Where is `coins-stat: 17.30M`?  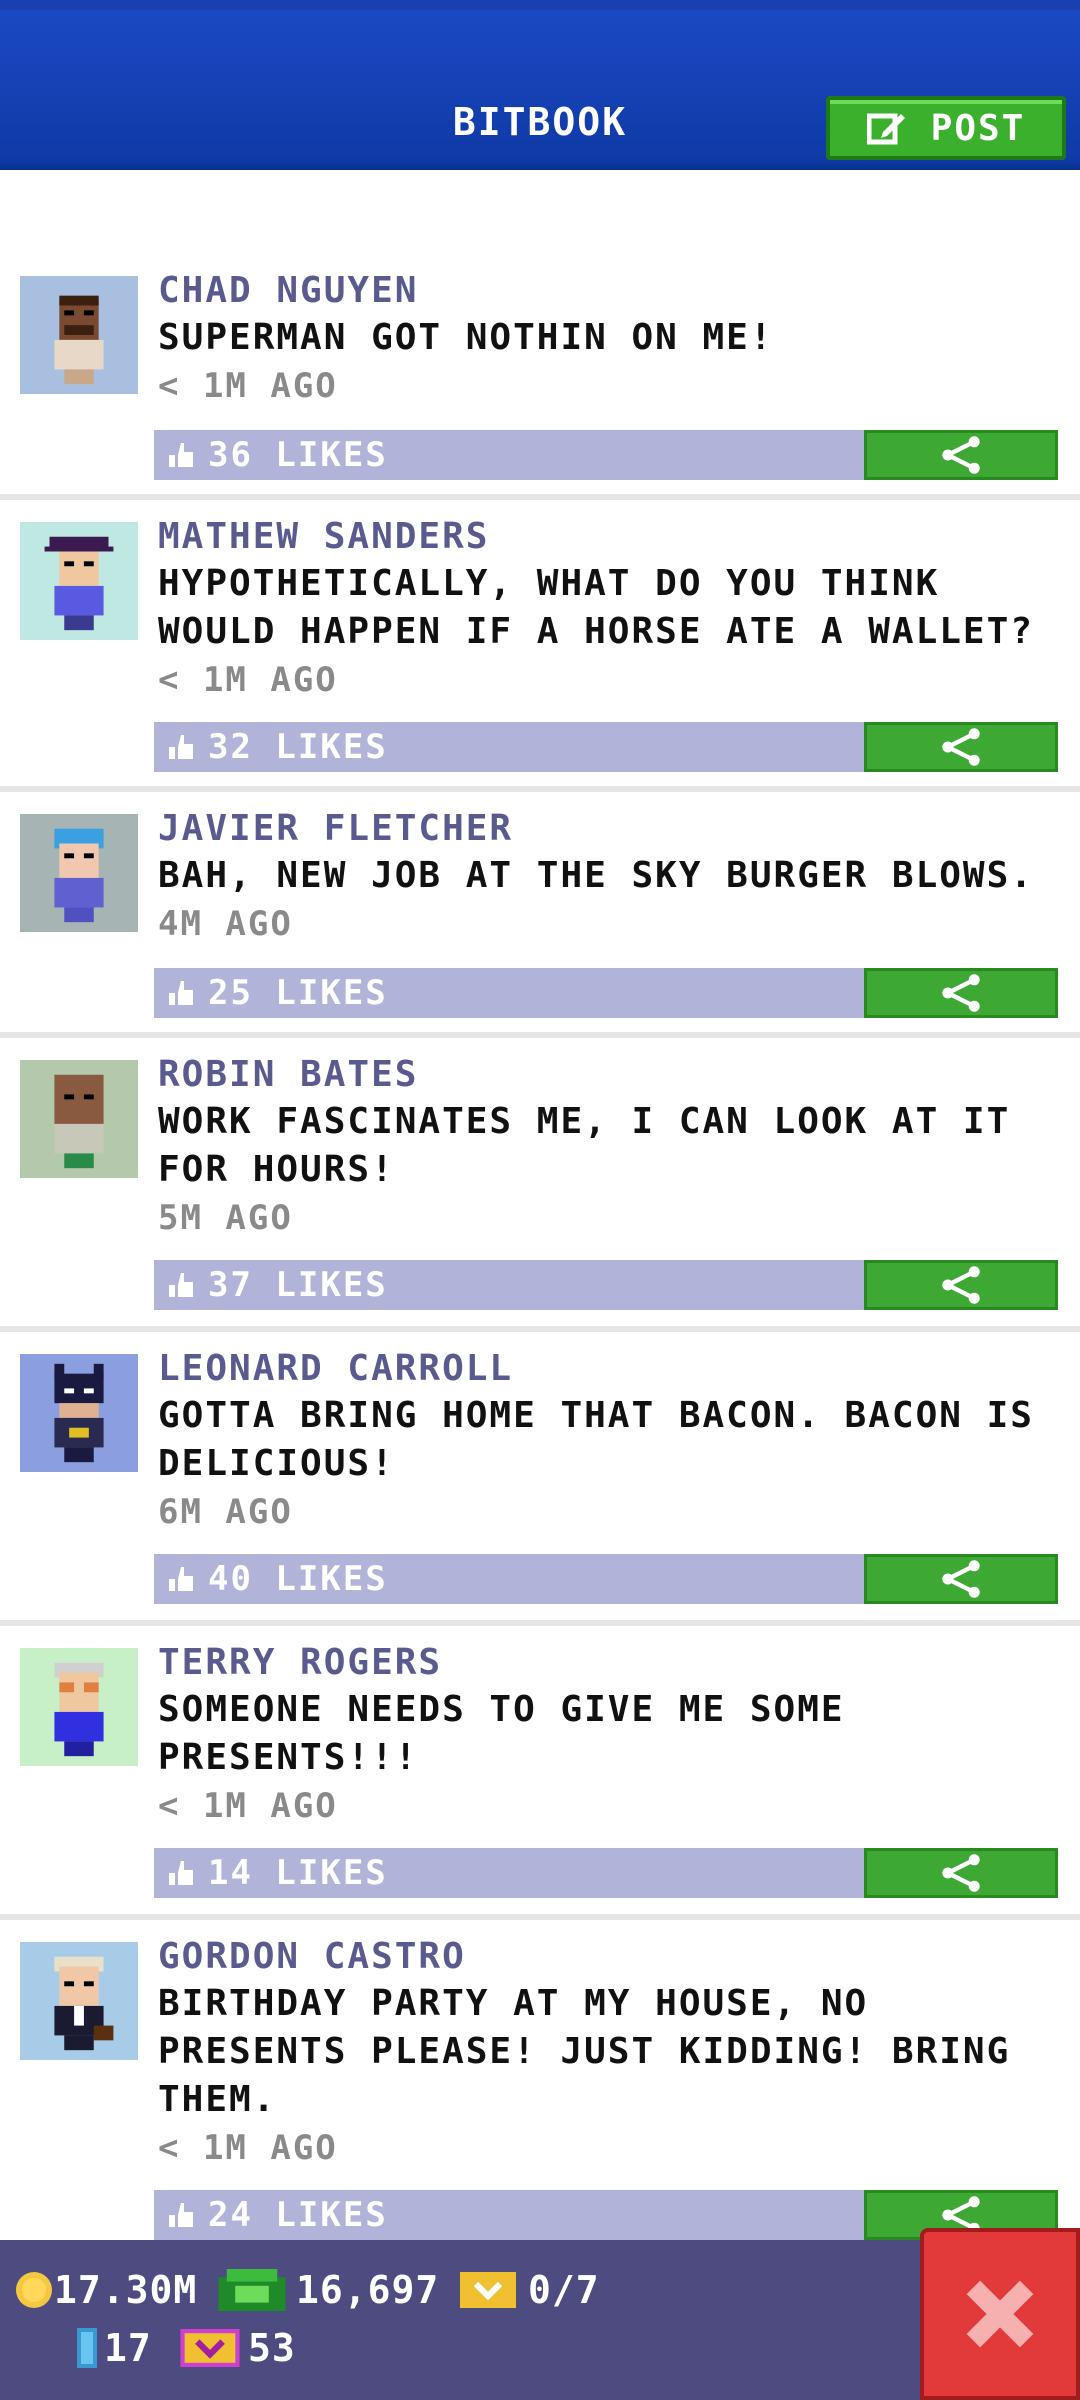
coins-stat: 17.30M is located at coordinates (105, 2290).